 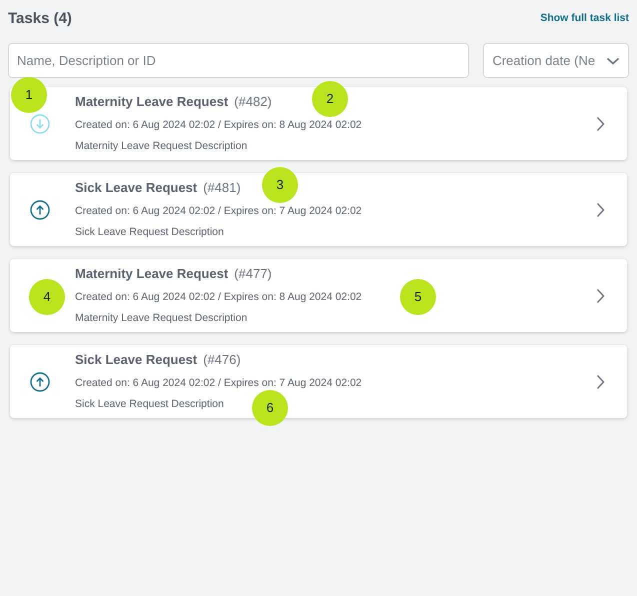 What do you see at coordinates (253, 102) in the screenshot?
I see `task-id: (#482)` at bounding box center [253, 102].